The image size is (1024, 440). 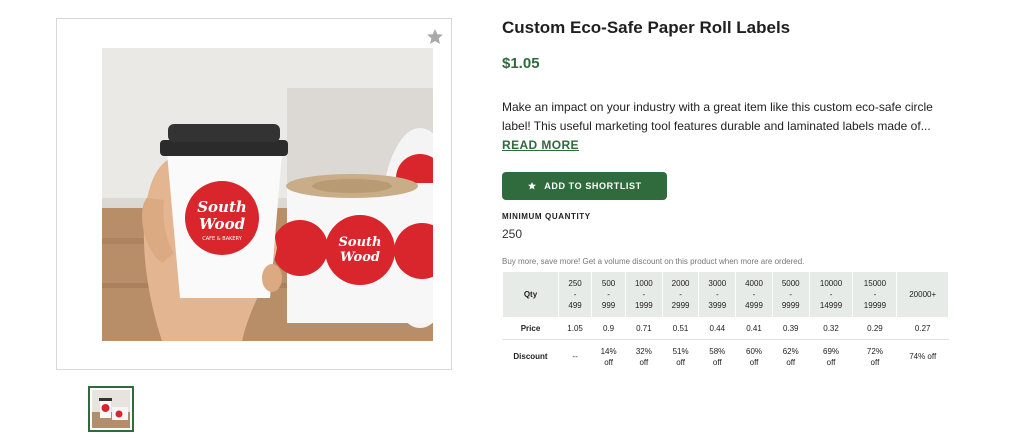 I want to click on qty-range-from: 15000, so click(x=875, y=283).